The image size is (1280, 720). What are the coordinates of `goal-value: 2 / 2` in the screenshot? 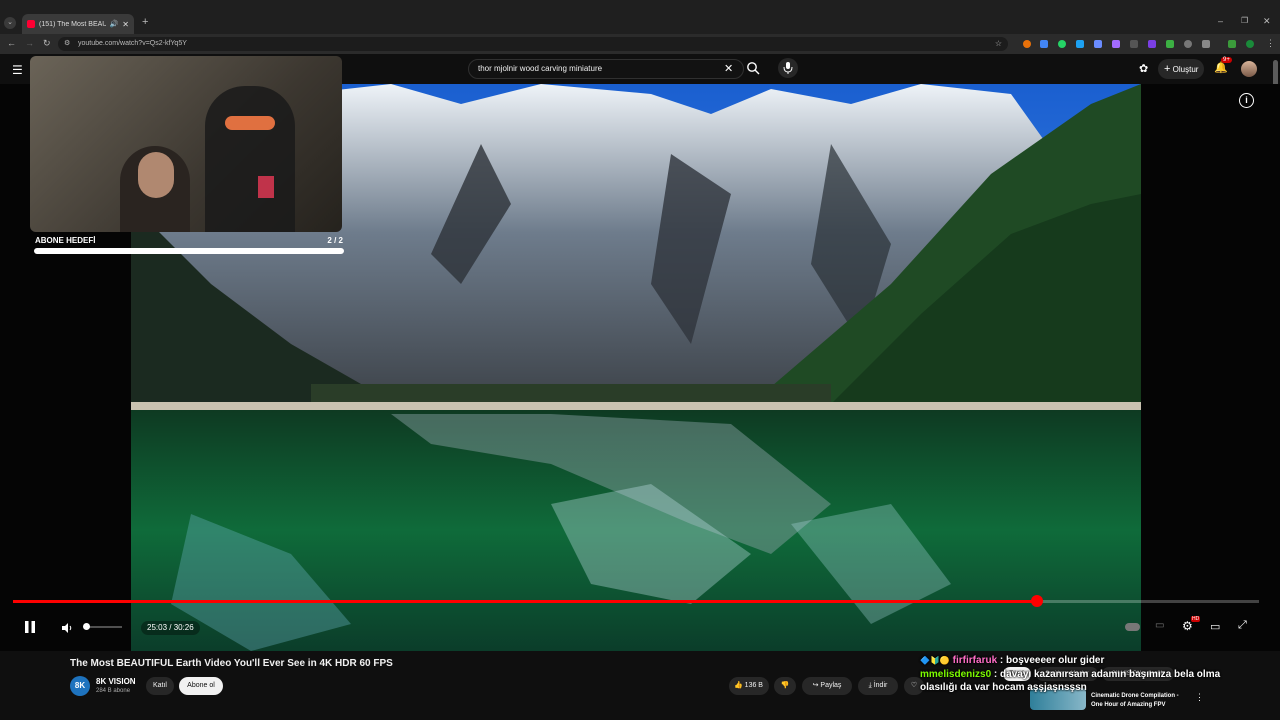 It's located at (335, 240).